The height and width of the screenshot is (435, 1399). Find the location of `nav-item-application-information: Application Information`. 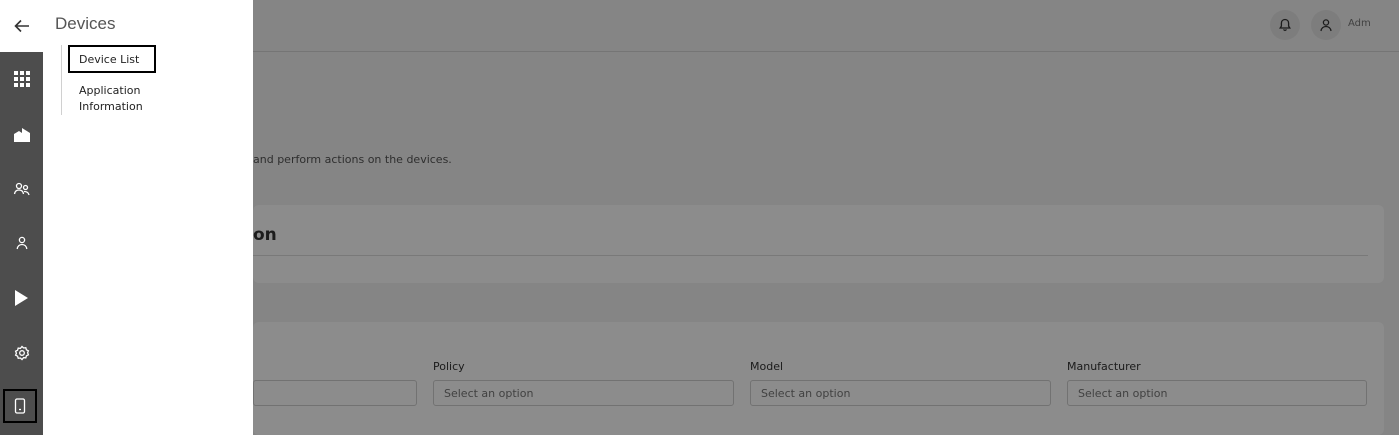

nav-item-application-information: Application Information is located at coordinates (134, 99).